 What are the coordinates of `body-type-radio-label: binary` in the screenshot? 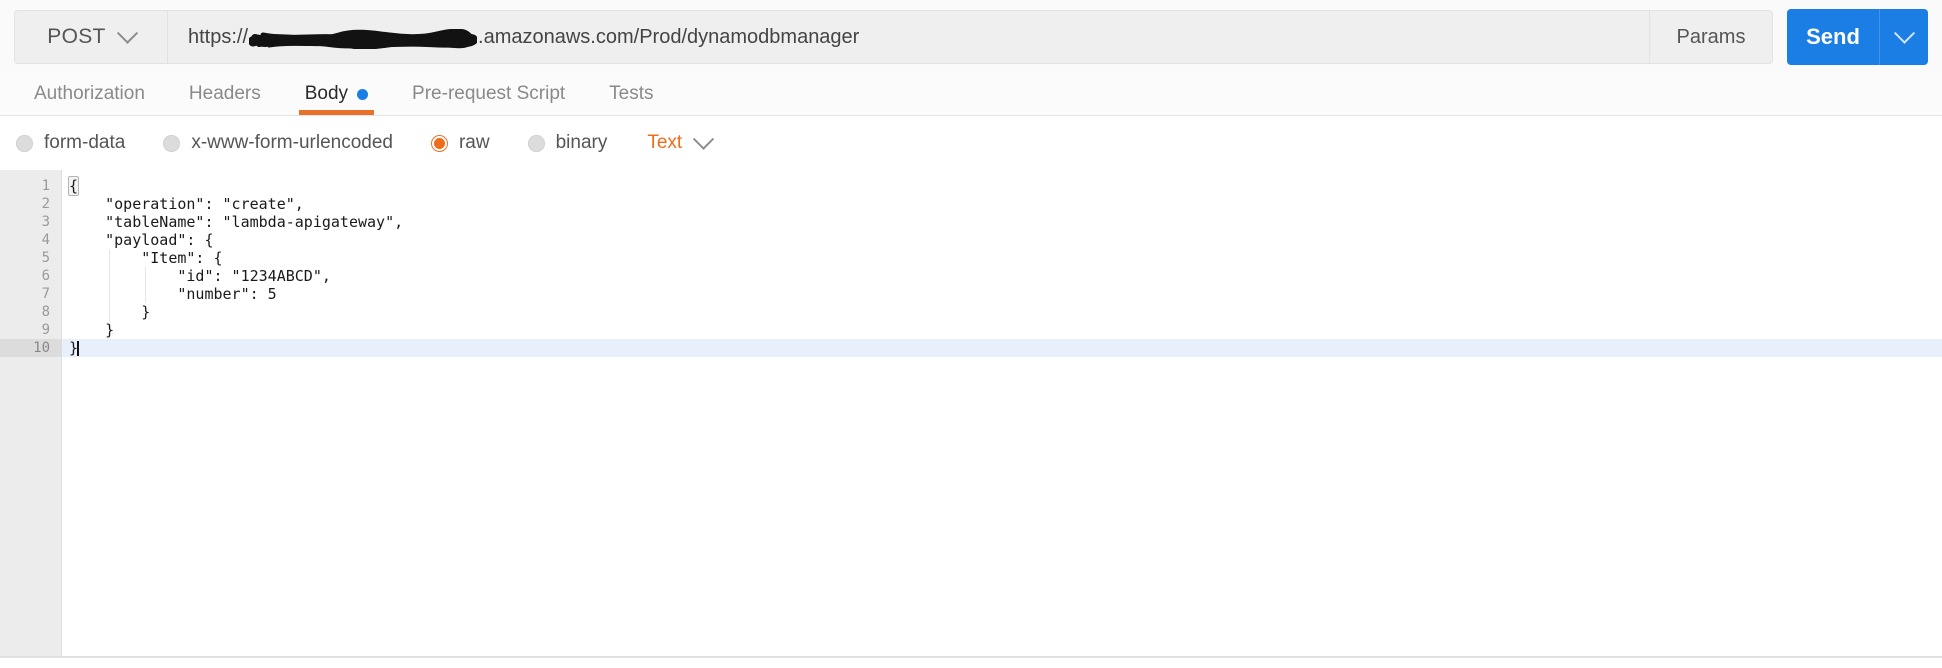 It's located at (581, 142).